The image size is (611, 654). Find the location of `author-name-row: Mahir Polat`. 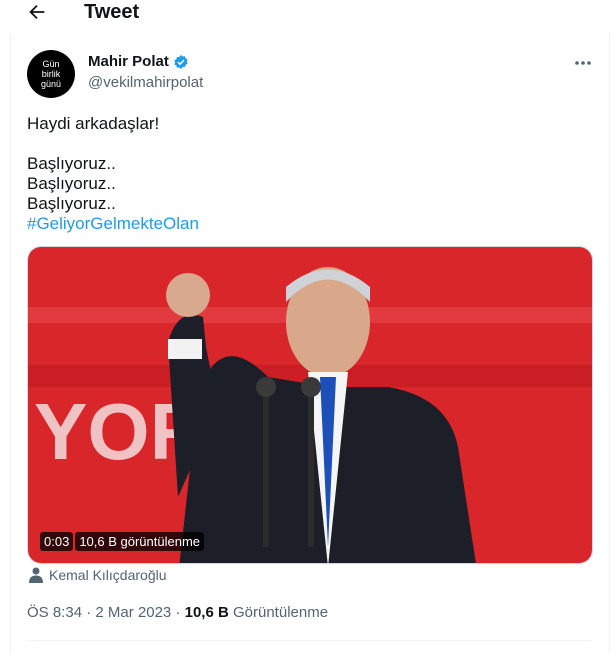

author-name-row: Mahir Polat is located at coordinates (138, 61).